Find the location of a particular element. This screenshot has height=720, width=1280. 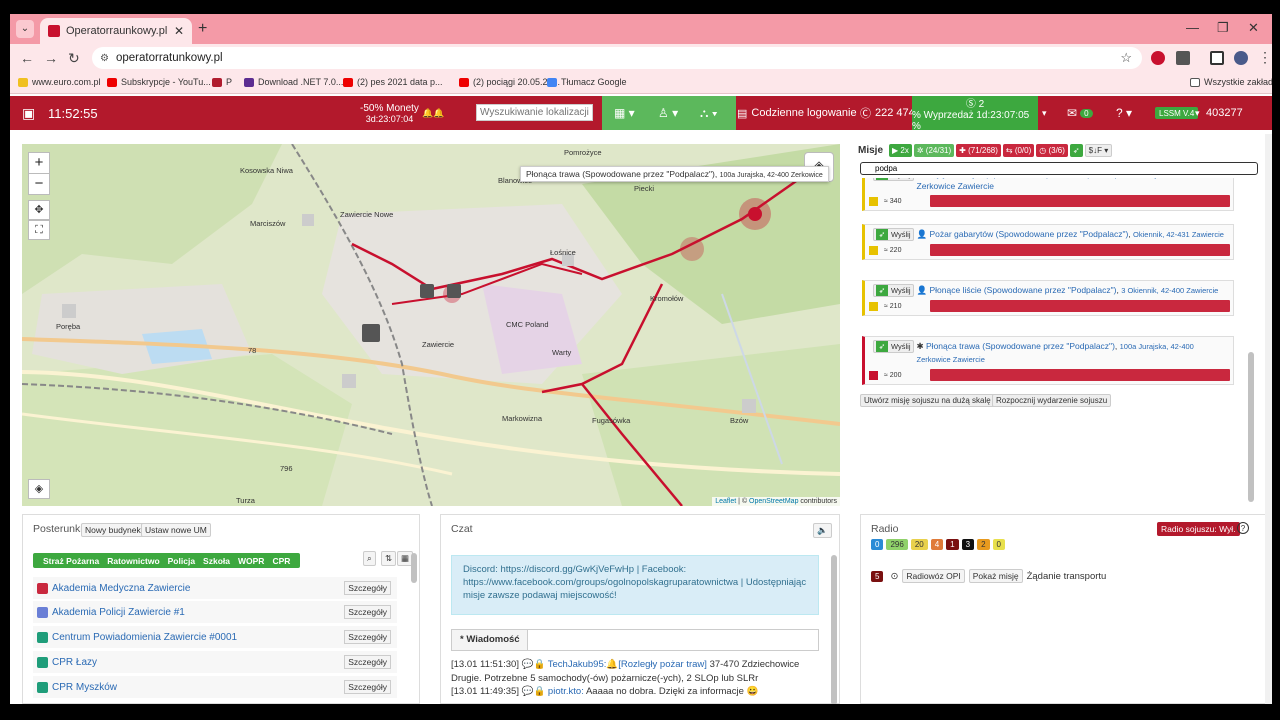

location-search-input is located at coordinates (534, 112).